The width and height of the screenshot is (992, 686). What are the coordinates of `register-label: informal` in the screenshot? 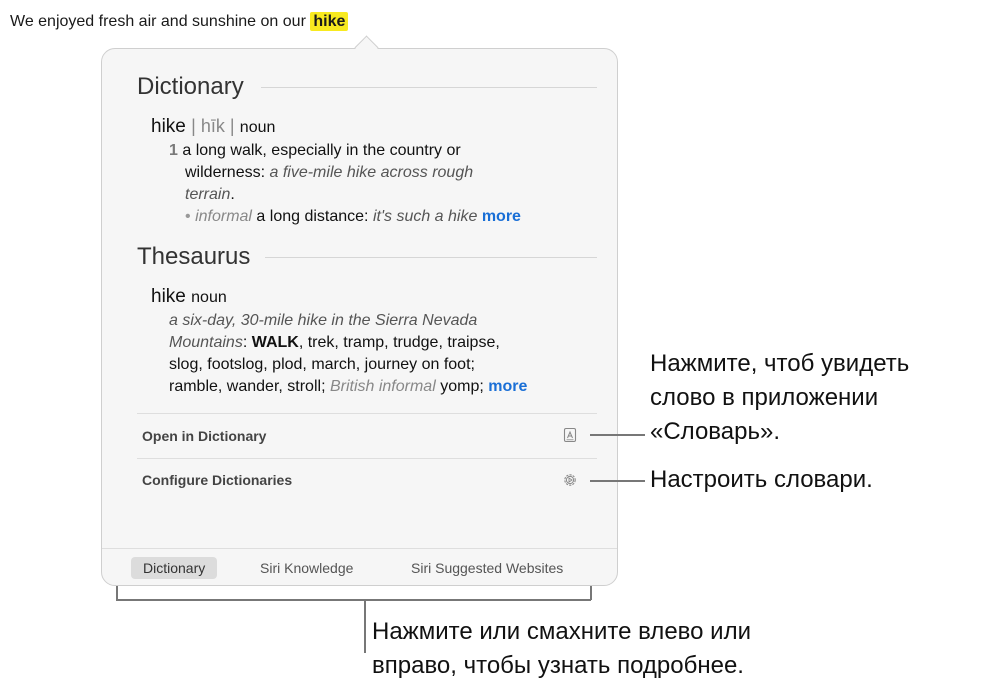 It's located at (223, 216).